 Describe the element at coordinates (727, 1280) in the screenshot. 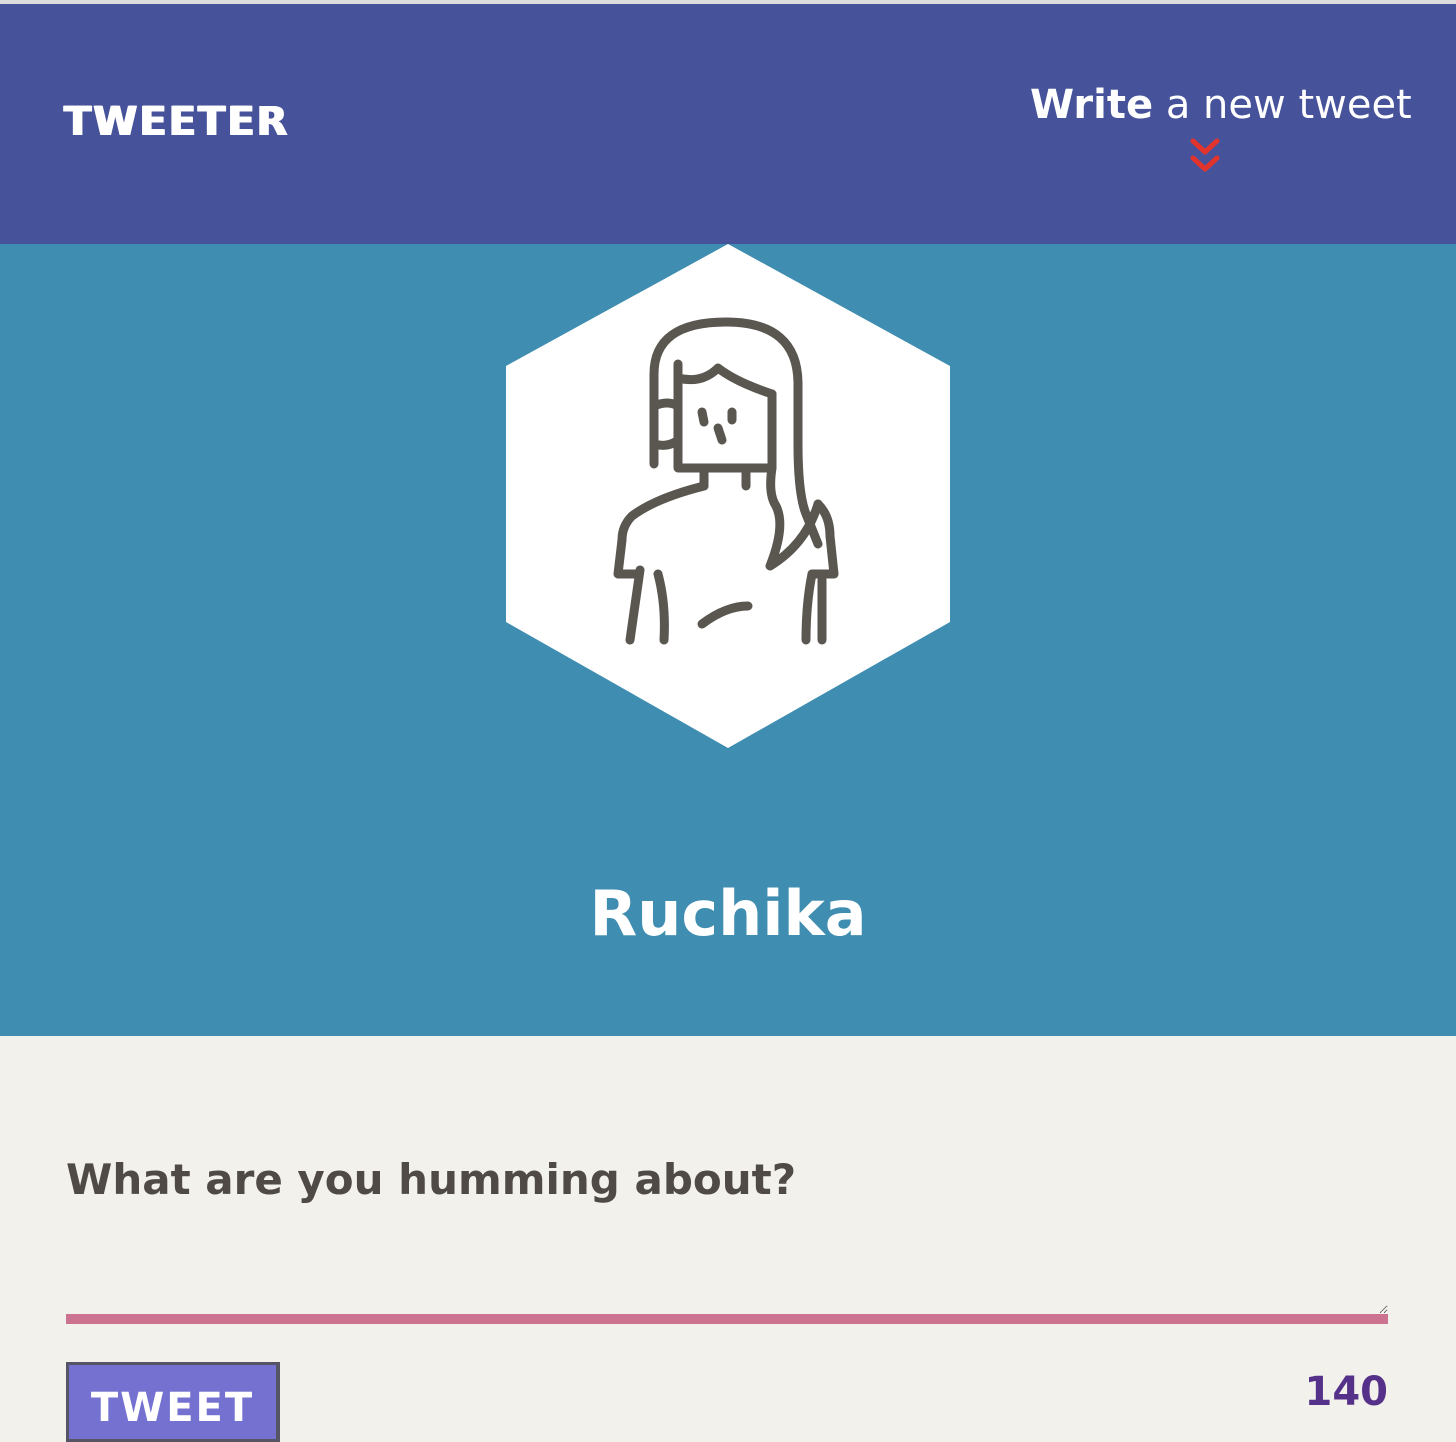

I see `tweet-textarea` at that location.